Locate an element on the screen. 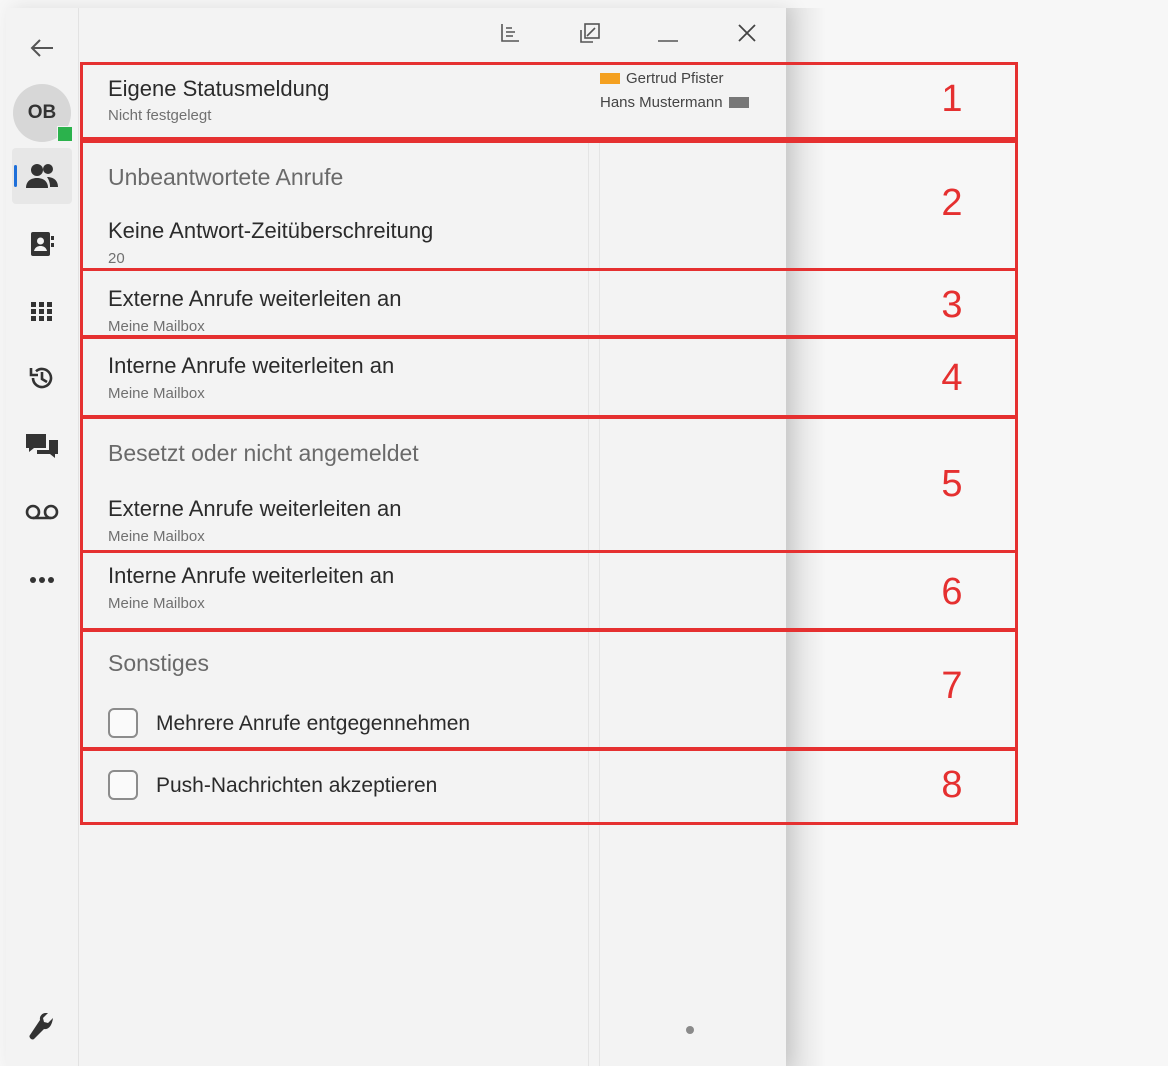  presence-indicator is located at coordinates (65, 134).